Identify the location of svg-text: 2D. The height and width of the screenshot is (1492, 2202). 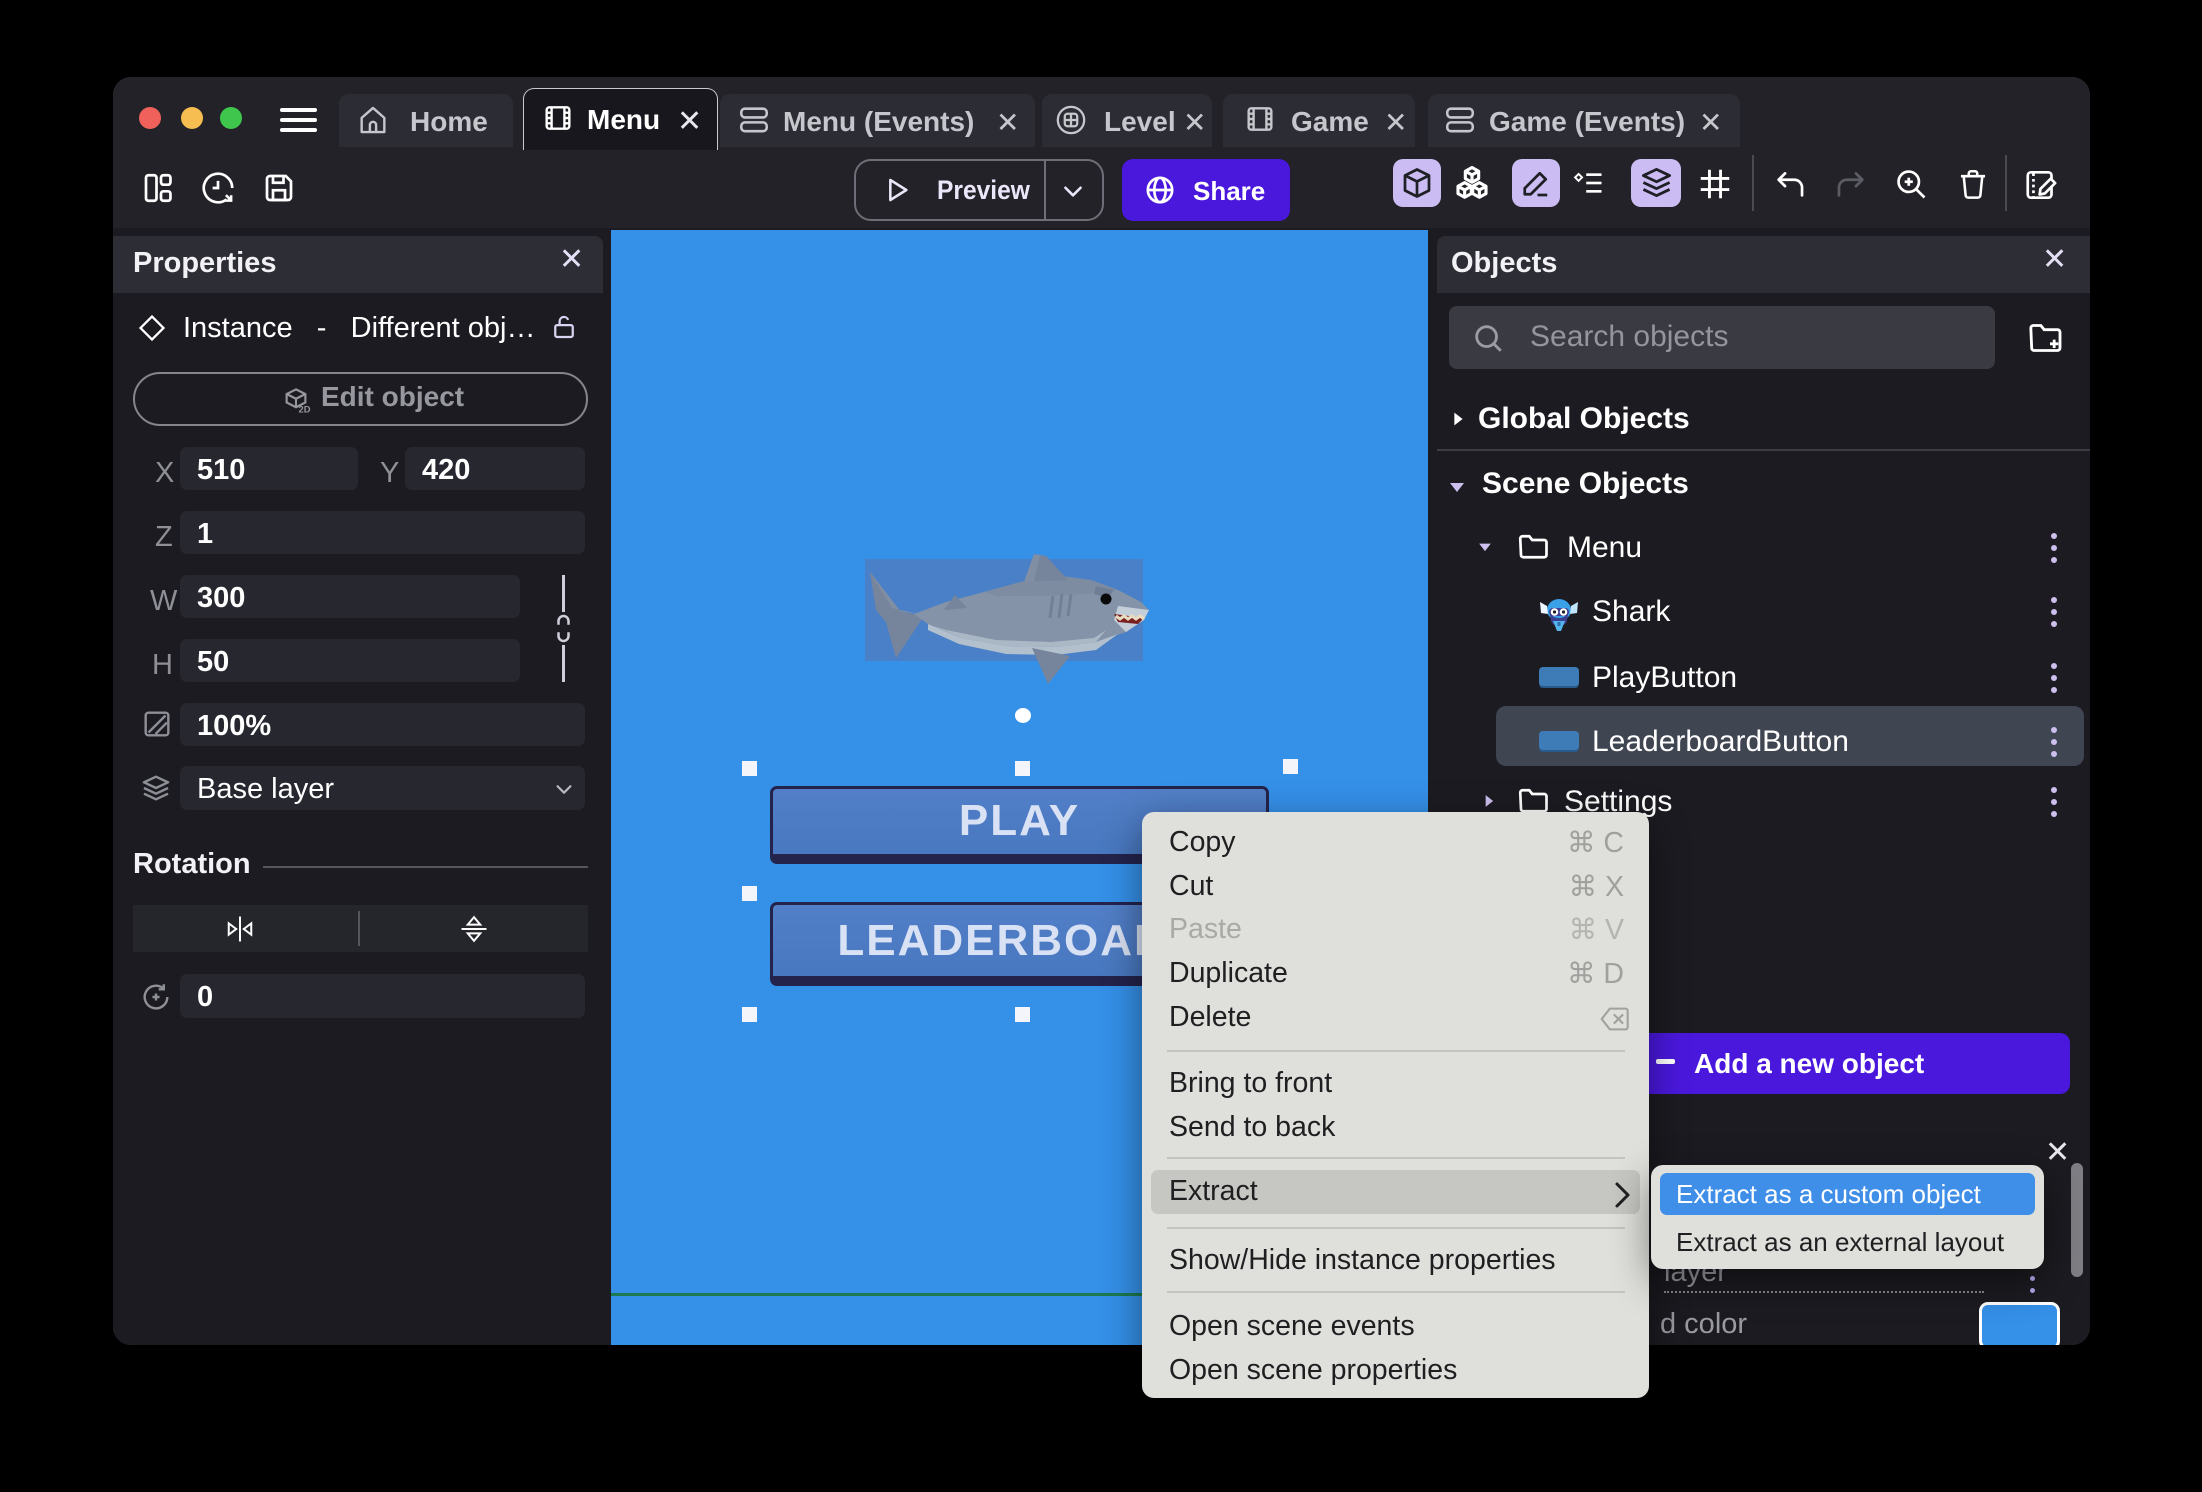
(305, 410).